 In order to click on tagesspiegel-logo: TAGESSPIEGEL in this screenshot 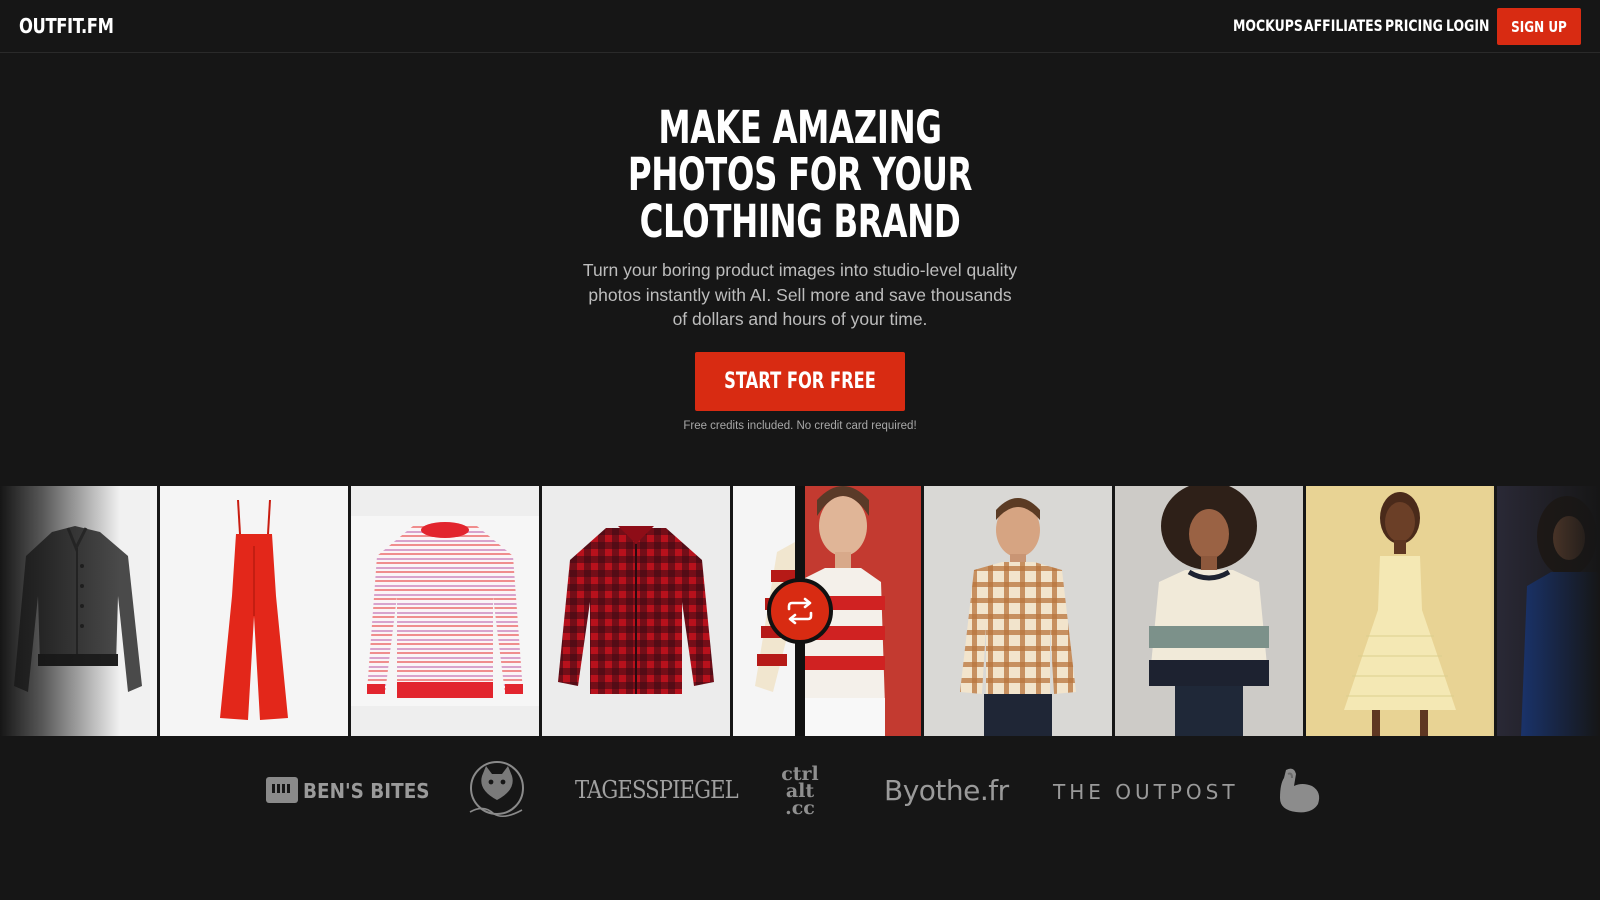, I will do `click(657, 790)`.